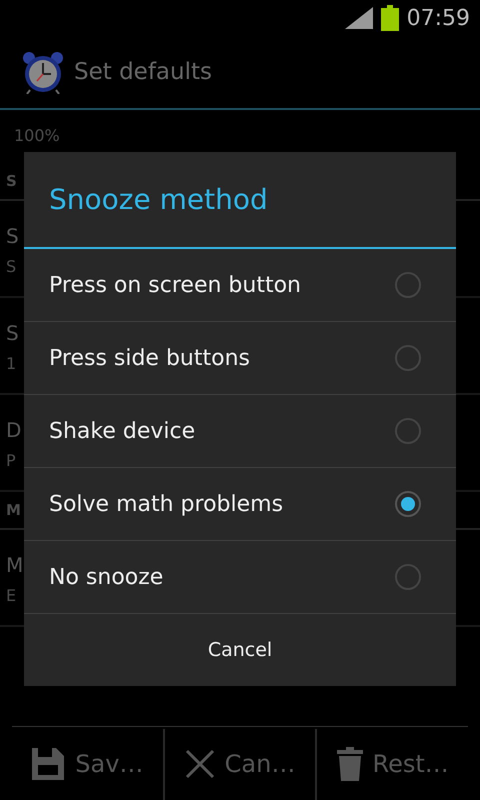 The width and height of the screenshot is (480, 800). I want to click on setting-title: D, so click(14, 430).